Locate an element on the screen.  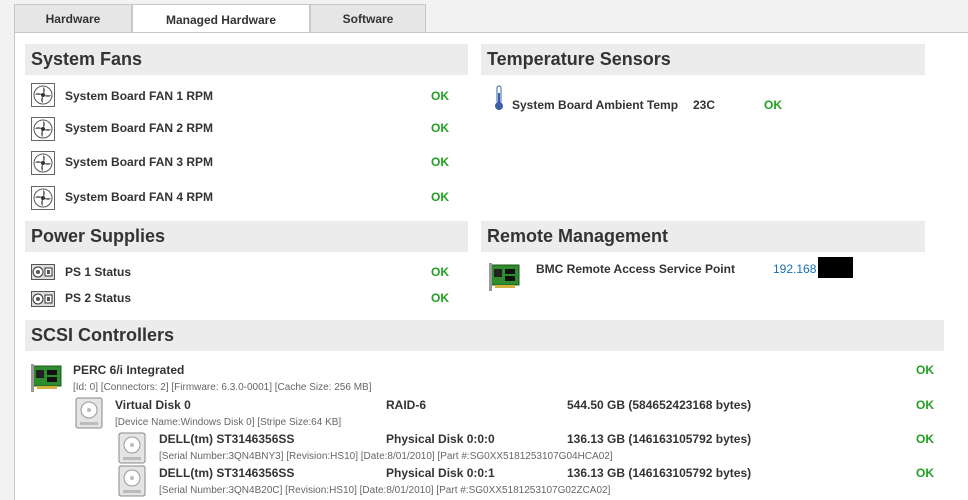
virtual-disk-icon is located at coordinates (89, 413).